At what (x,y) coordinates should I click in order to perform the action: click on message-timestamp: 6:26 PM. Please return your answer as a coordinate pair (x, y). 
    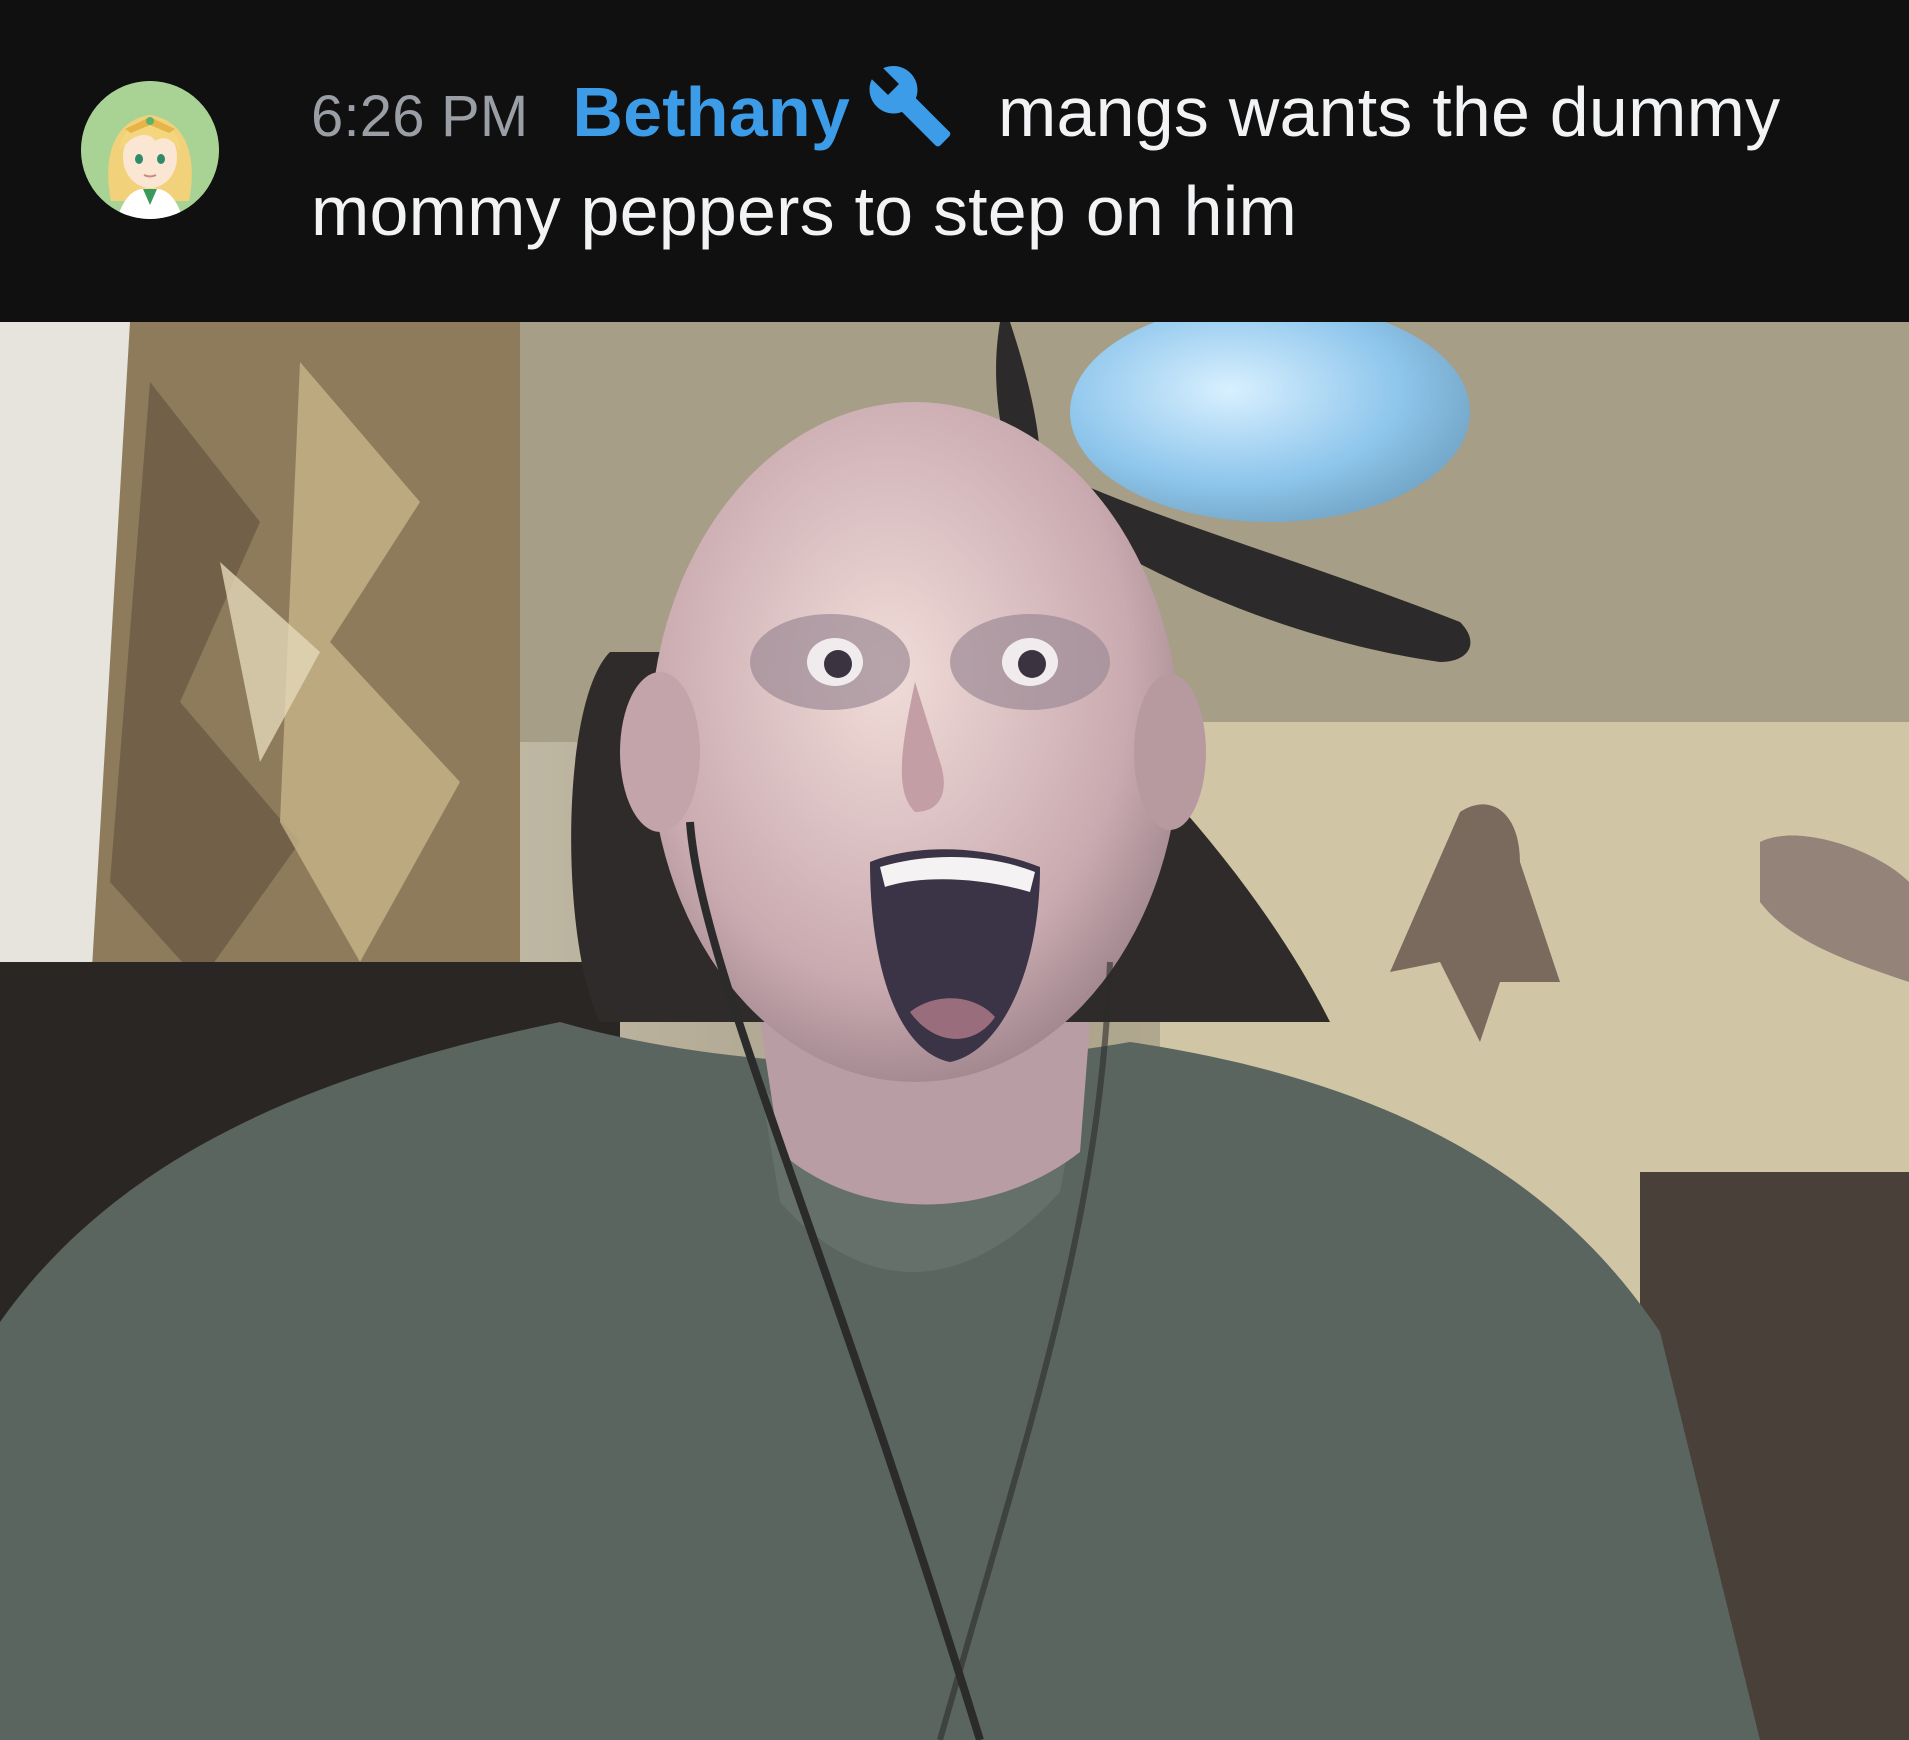
    Looking at the image, I should click on (420, 116).